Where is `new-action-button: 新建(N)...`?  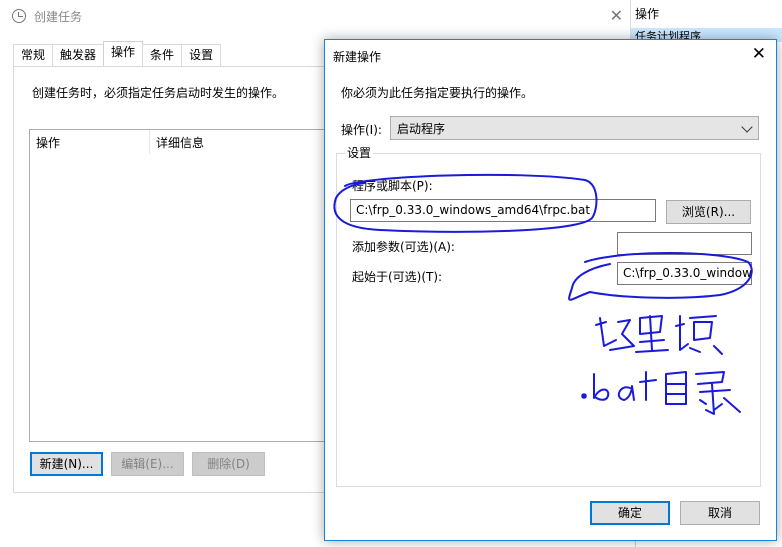 new-action-button: 新建(N)... is located at coordinates (66, 464).